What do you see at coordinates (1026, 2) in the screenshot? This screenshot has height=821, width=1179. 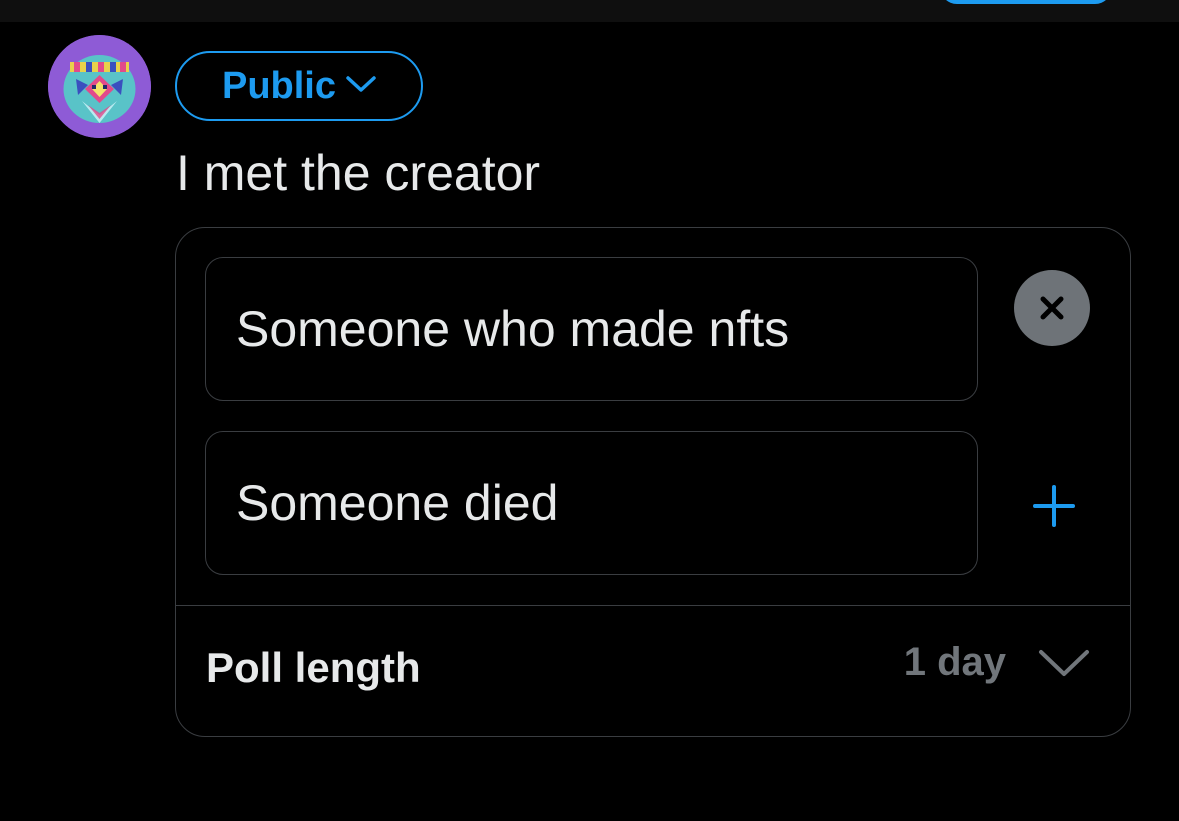 I see `tweet-button` at bounding box center [1026, 2].